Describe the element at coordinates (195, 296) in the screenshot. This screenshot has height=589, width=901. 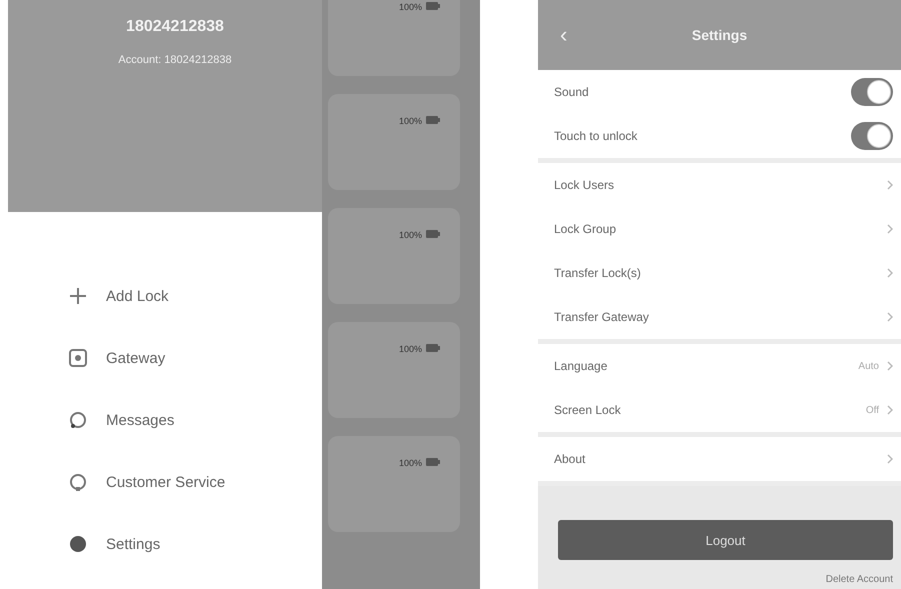
I see `menu-item: Add Lock` at that location.